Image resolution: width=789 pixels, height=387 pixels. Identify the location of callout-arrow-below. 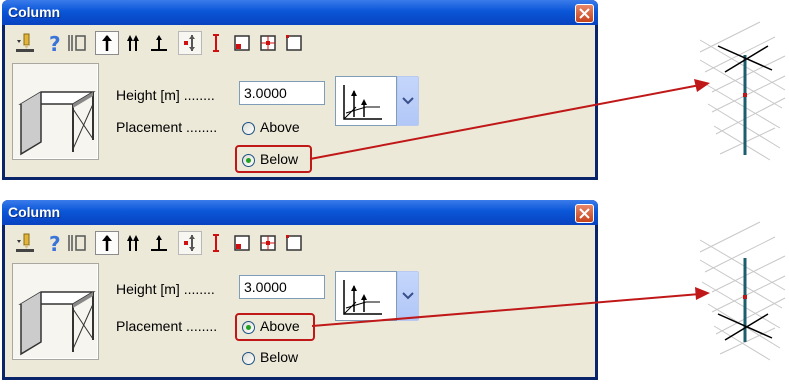
(509, 119).